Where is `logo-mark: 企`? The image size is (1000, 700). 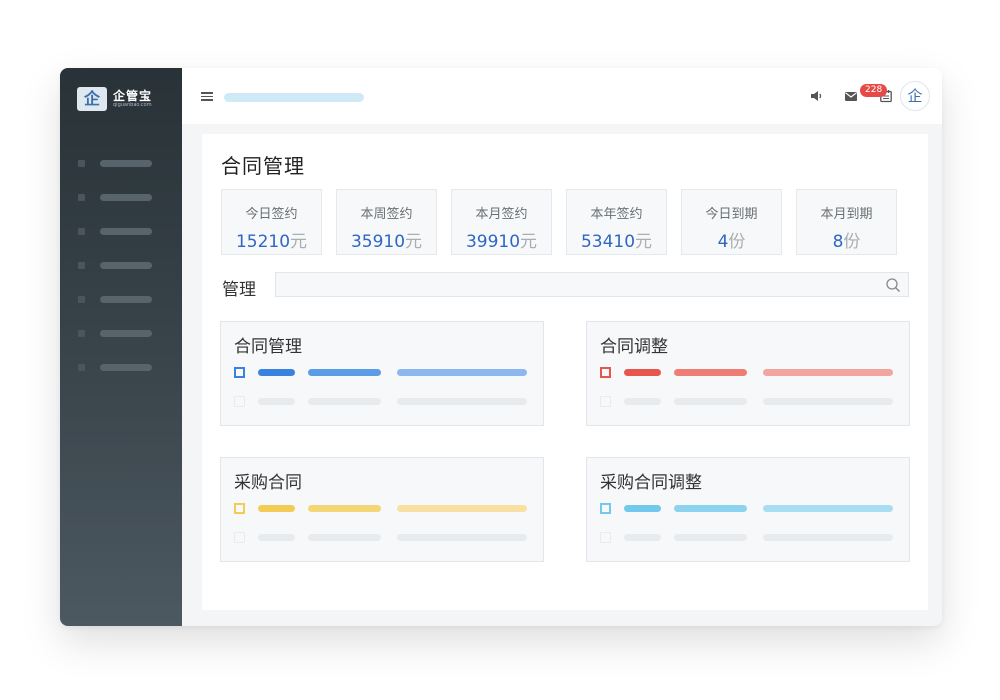 logo-mark: 企 is located at coordinates (92, 99).